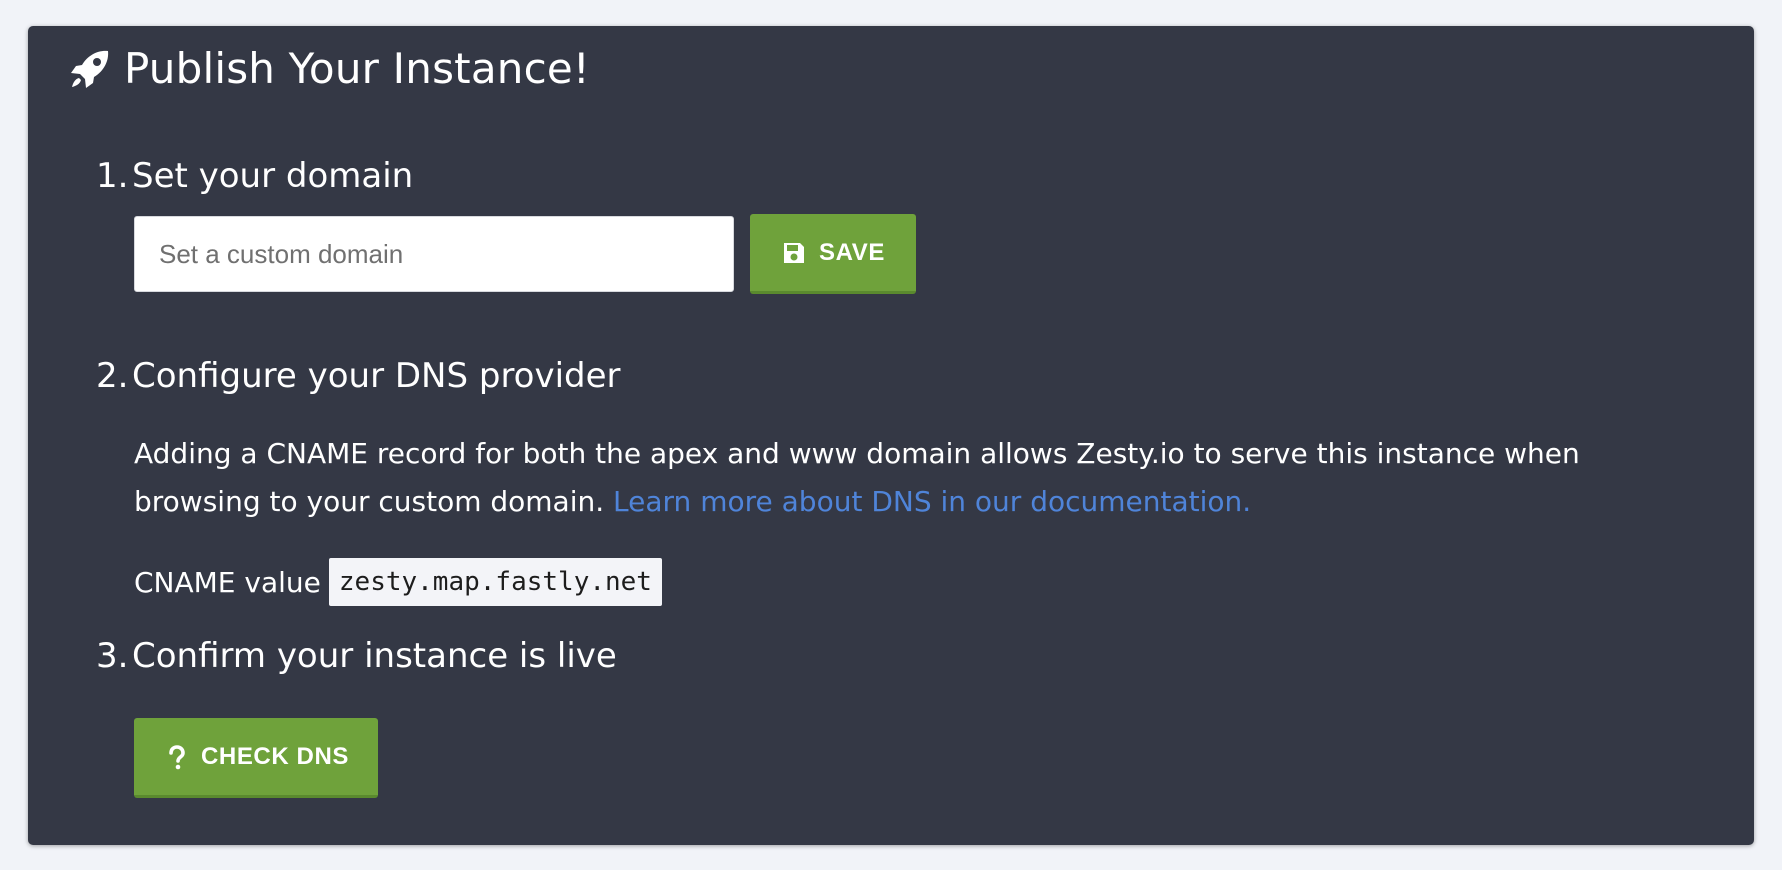 The width and height of the screenshot is (1782, 870). I want to click on card-header: Publish Your Instance!, so click(329, 68).